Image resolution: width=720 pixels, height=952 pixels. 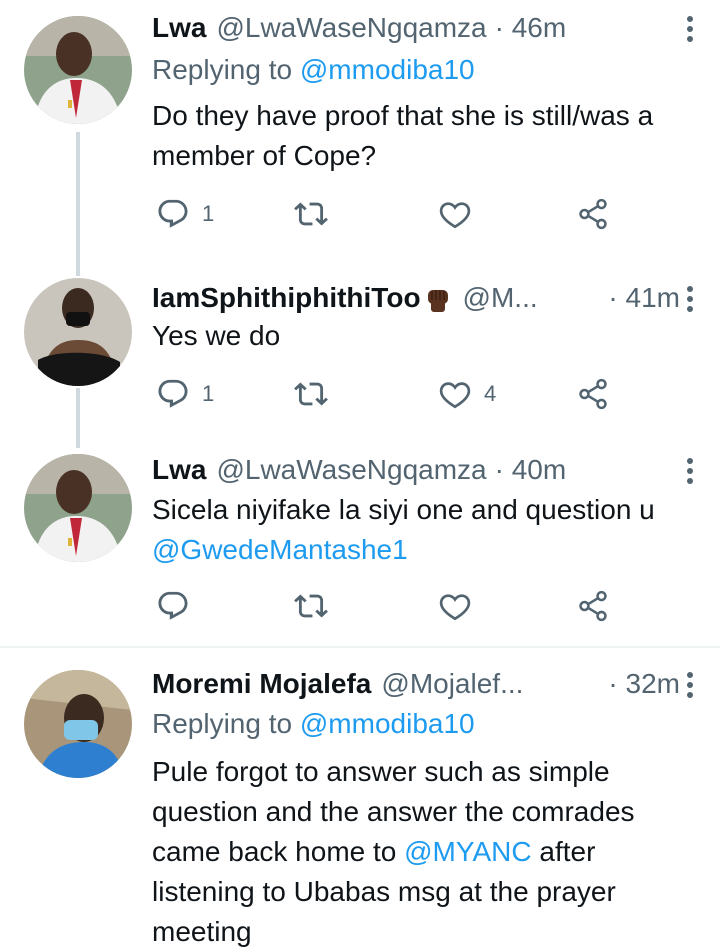 I want to click on reply-button, so click(x=179, y=606).